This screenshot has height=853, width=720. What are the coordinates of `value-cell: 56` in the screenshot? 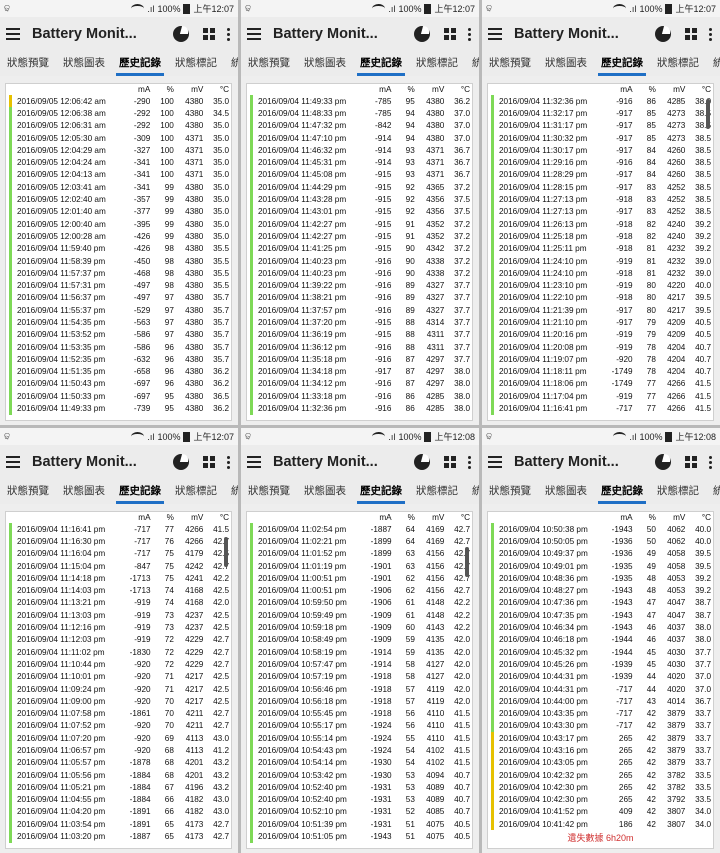 It's located at (410, 726).